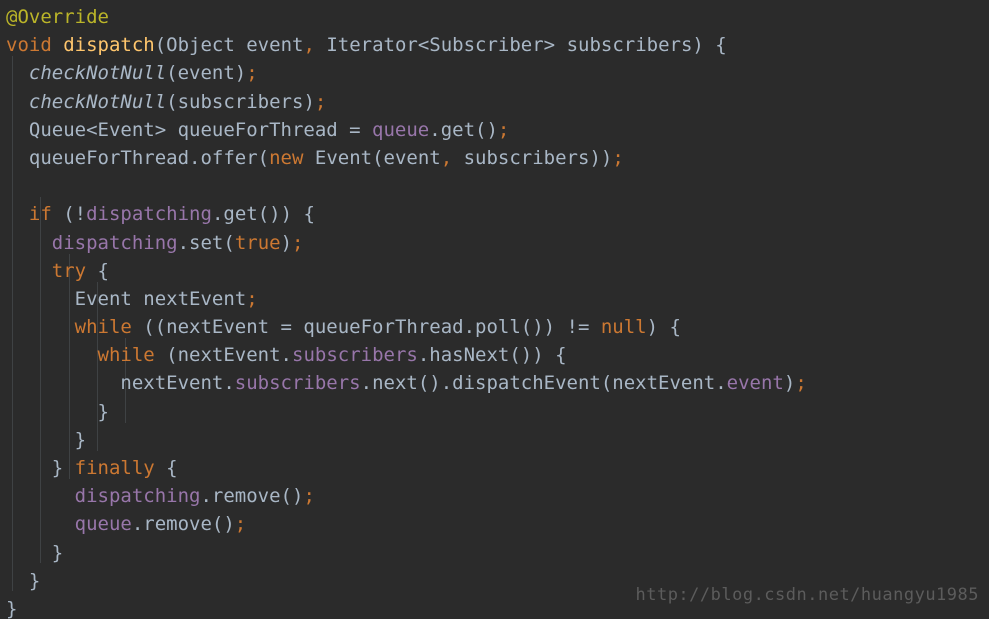  What do you see at coordinates (372, 157) in the screenshot?
I see `code-token: Event(event` at bounding box center [372, 157].